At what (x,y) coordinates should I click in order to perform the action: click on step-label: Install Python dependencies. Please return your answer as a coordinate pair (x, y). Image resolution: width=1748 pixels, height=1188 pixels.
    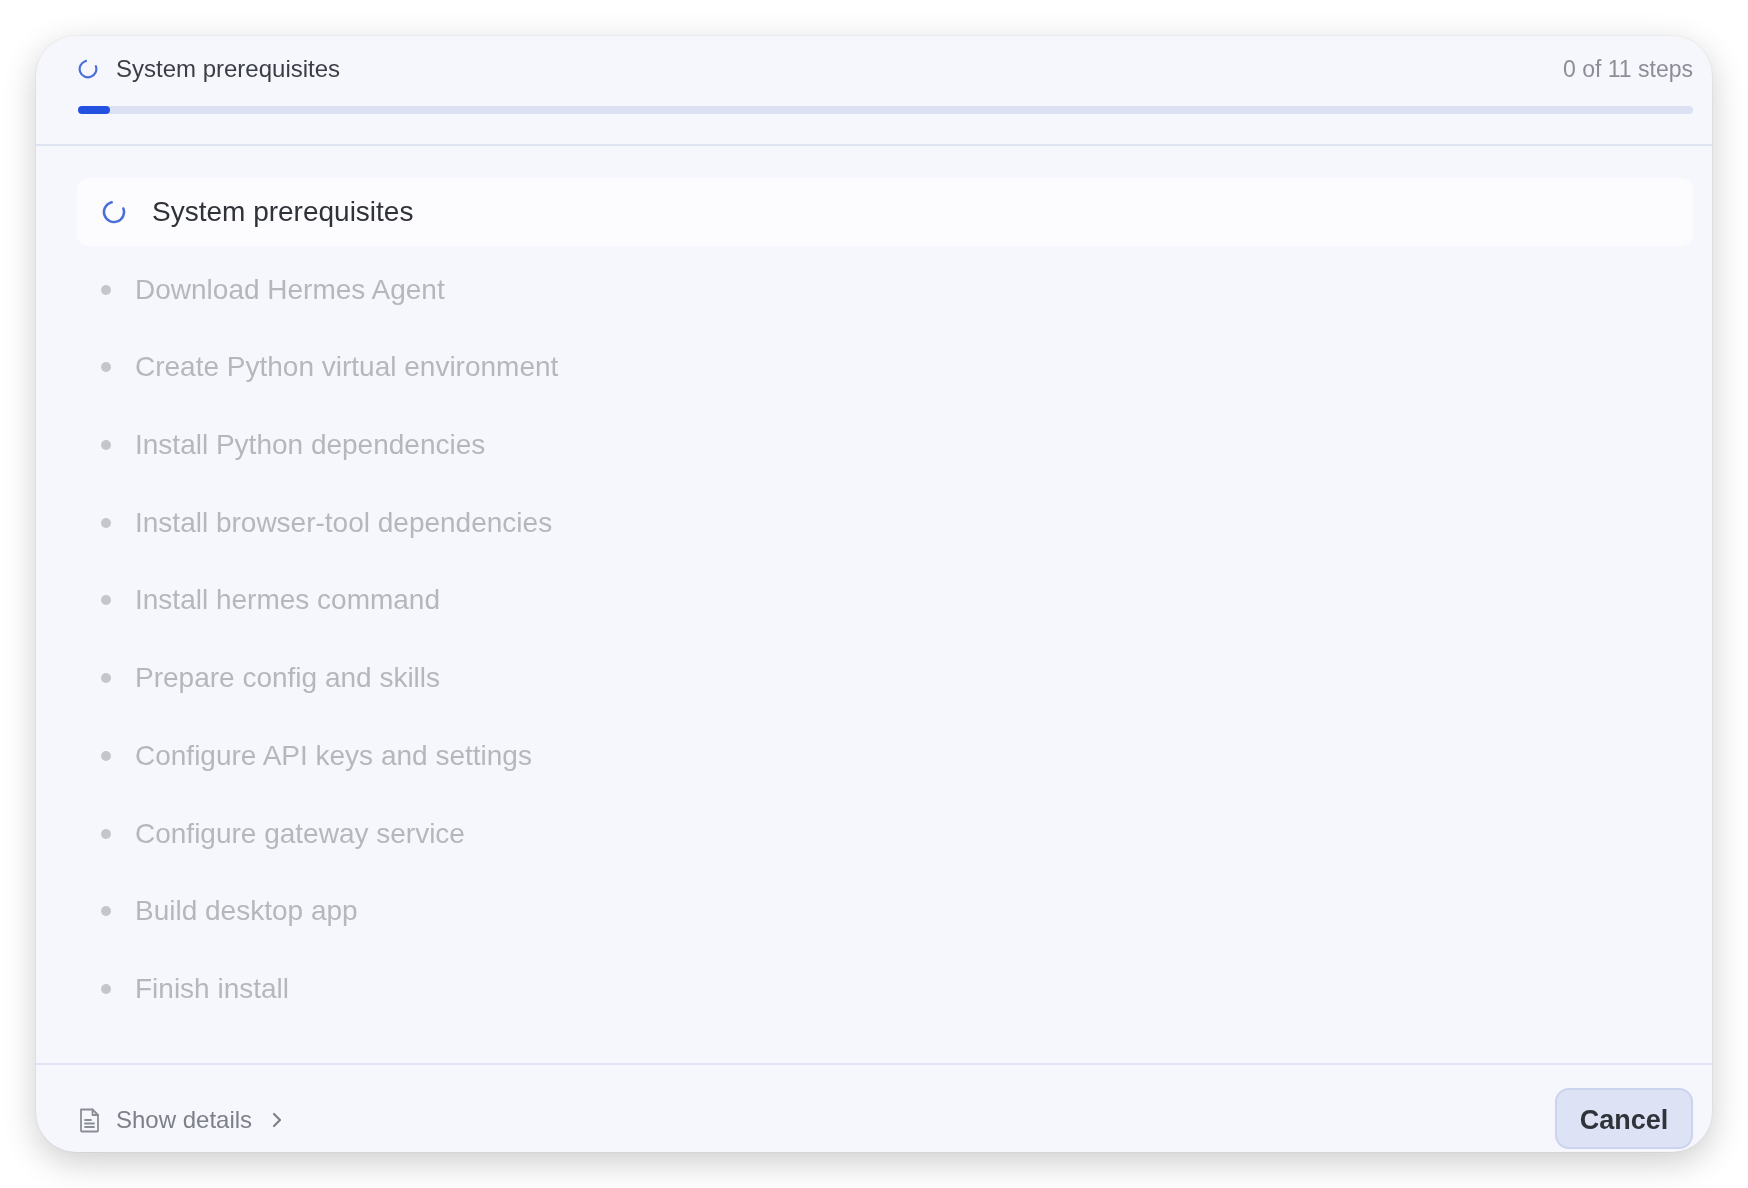
    Looking at the image, I should click on (310, 445).